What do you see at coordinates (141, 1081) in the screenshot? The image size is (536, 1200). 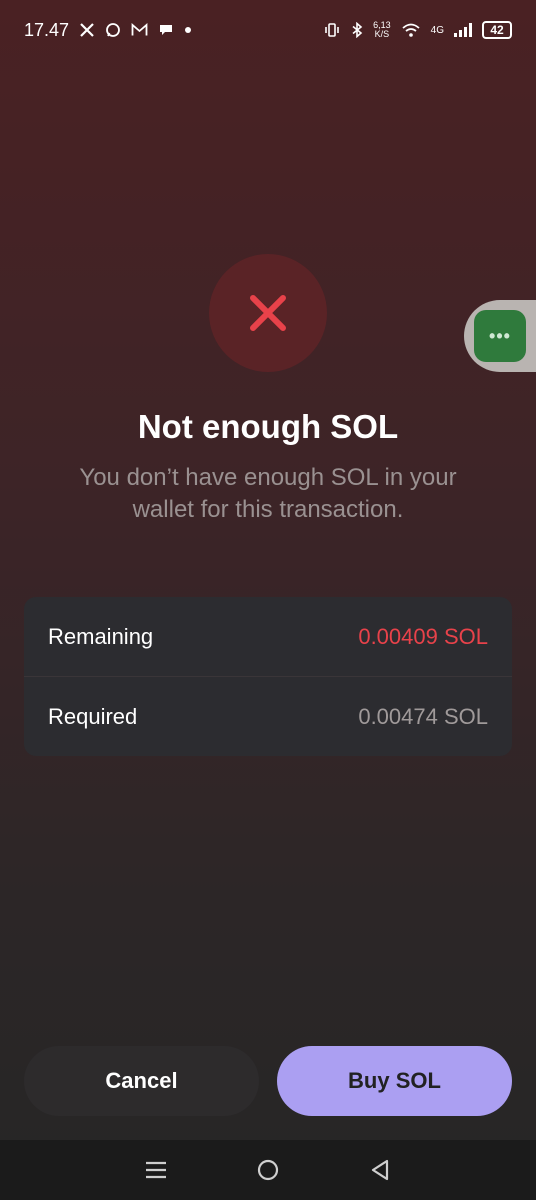 I see `cancel-button: Cancel` at bounding box center [141, 1081].